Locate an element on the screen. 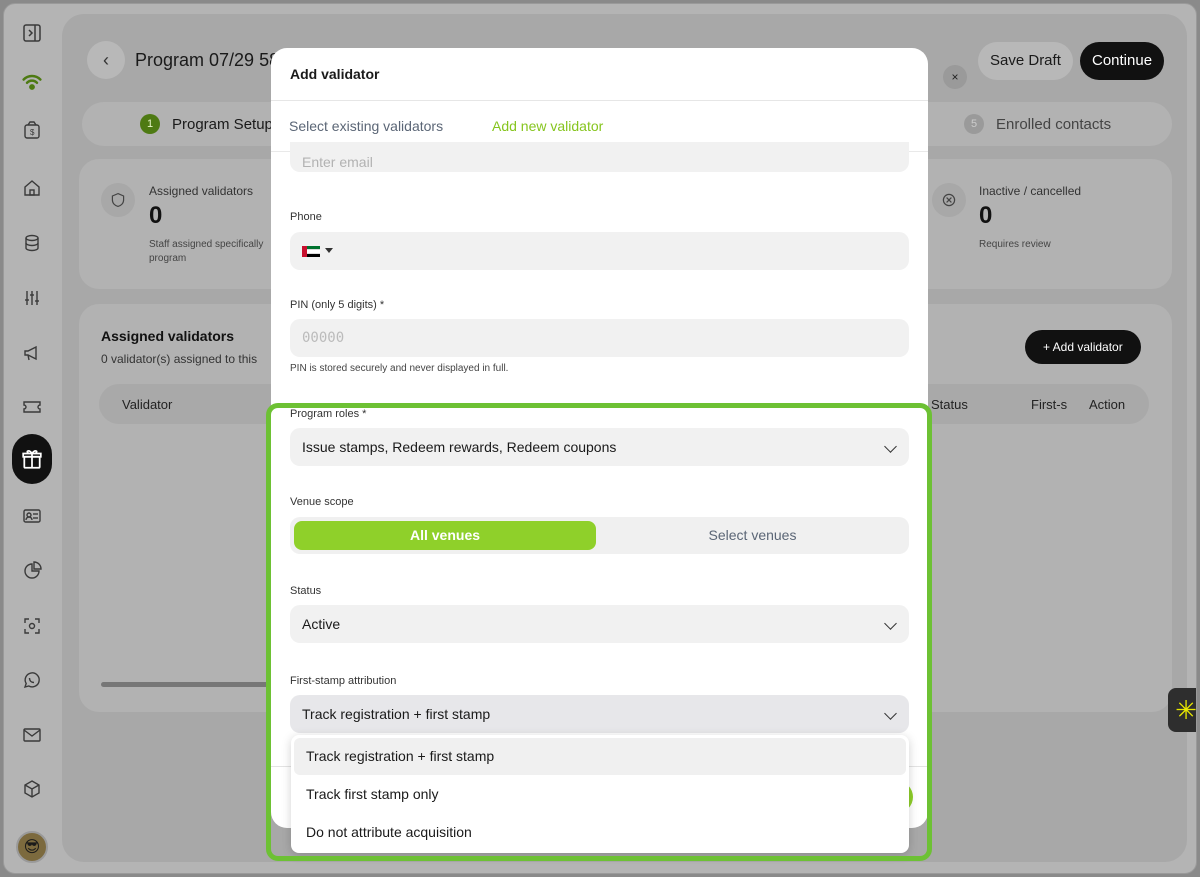 The width and height of the screenshot is (1200, 877). asterisk-icon: ✳ is located at coordinates (1182, 710).